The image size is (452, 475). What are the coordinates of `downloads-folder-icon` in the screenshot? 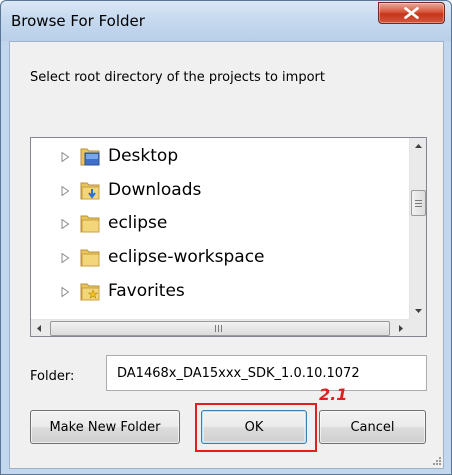 It's located at (90, 191).